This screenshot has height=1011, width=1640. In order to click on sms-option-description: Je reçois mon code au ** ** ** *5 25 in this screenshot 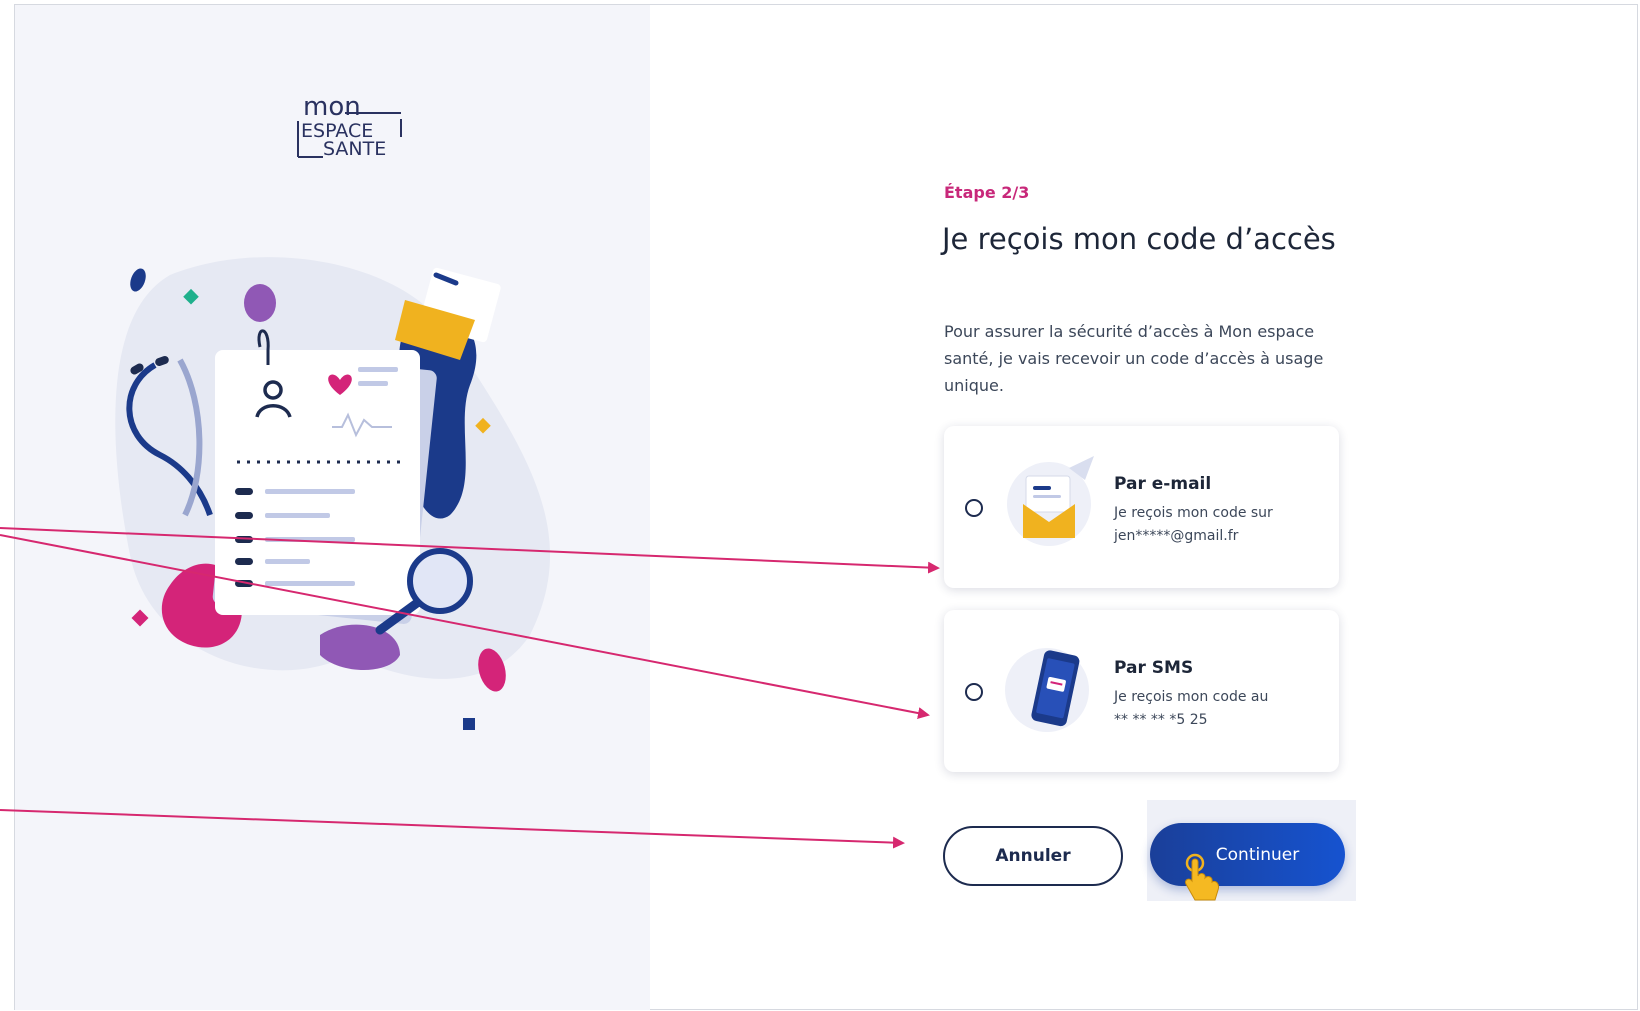, I will do `click(1219, 709)`.